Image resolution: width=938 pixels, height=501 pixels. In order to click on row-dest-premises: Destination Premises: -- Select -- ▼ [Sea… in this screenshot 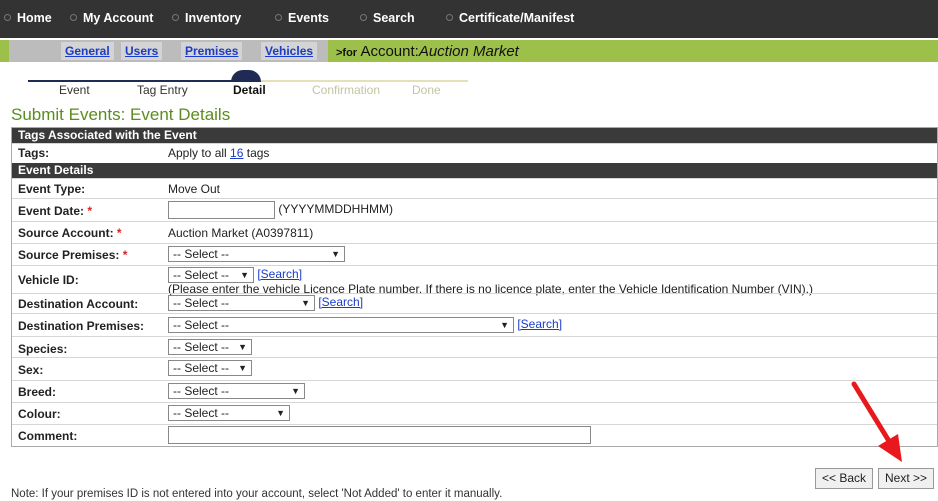, I will do `click(474, 324)`.